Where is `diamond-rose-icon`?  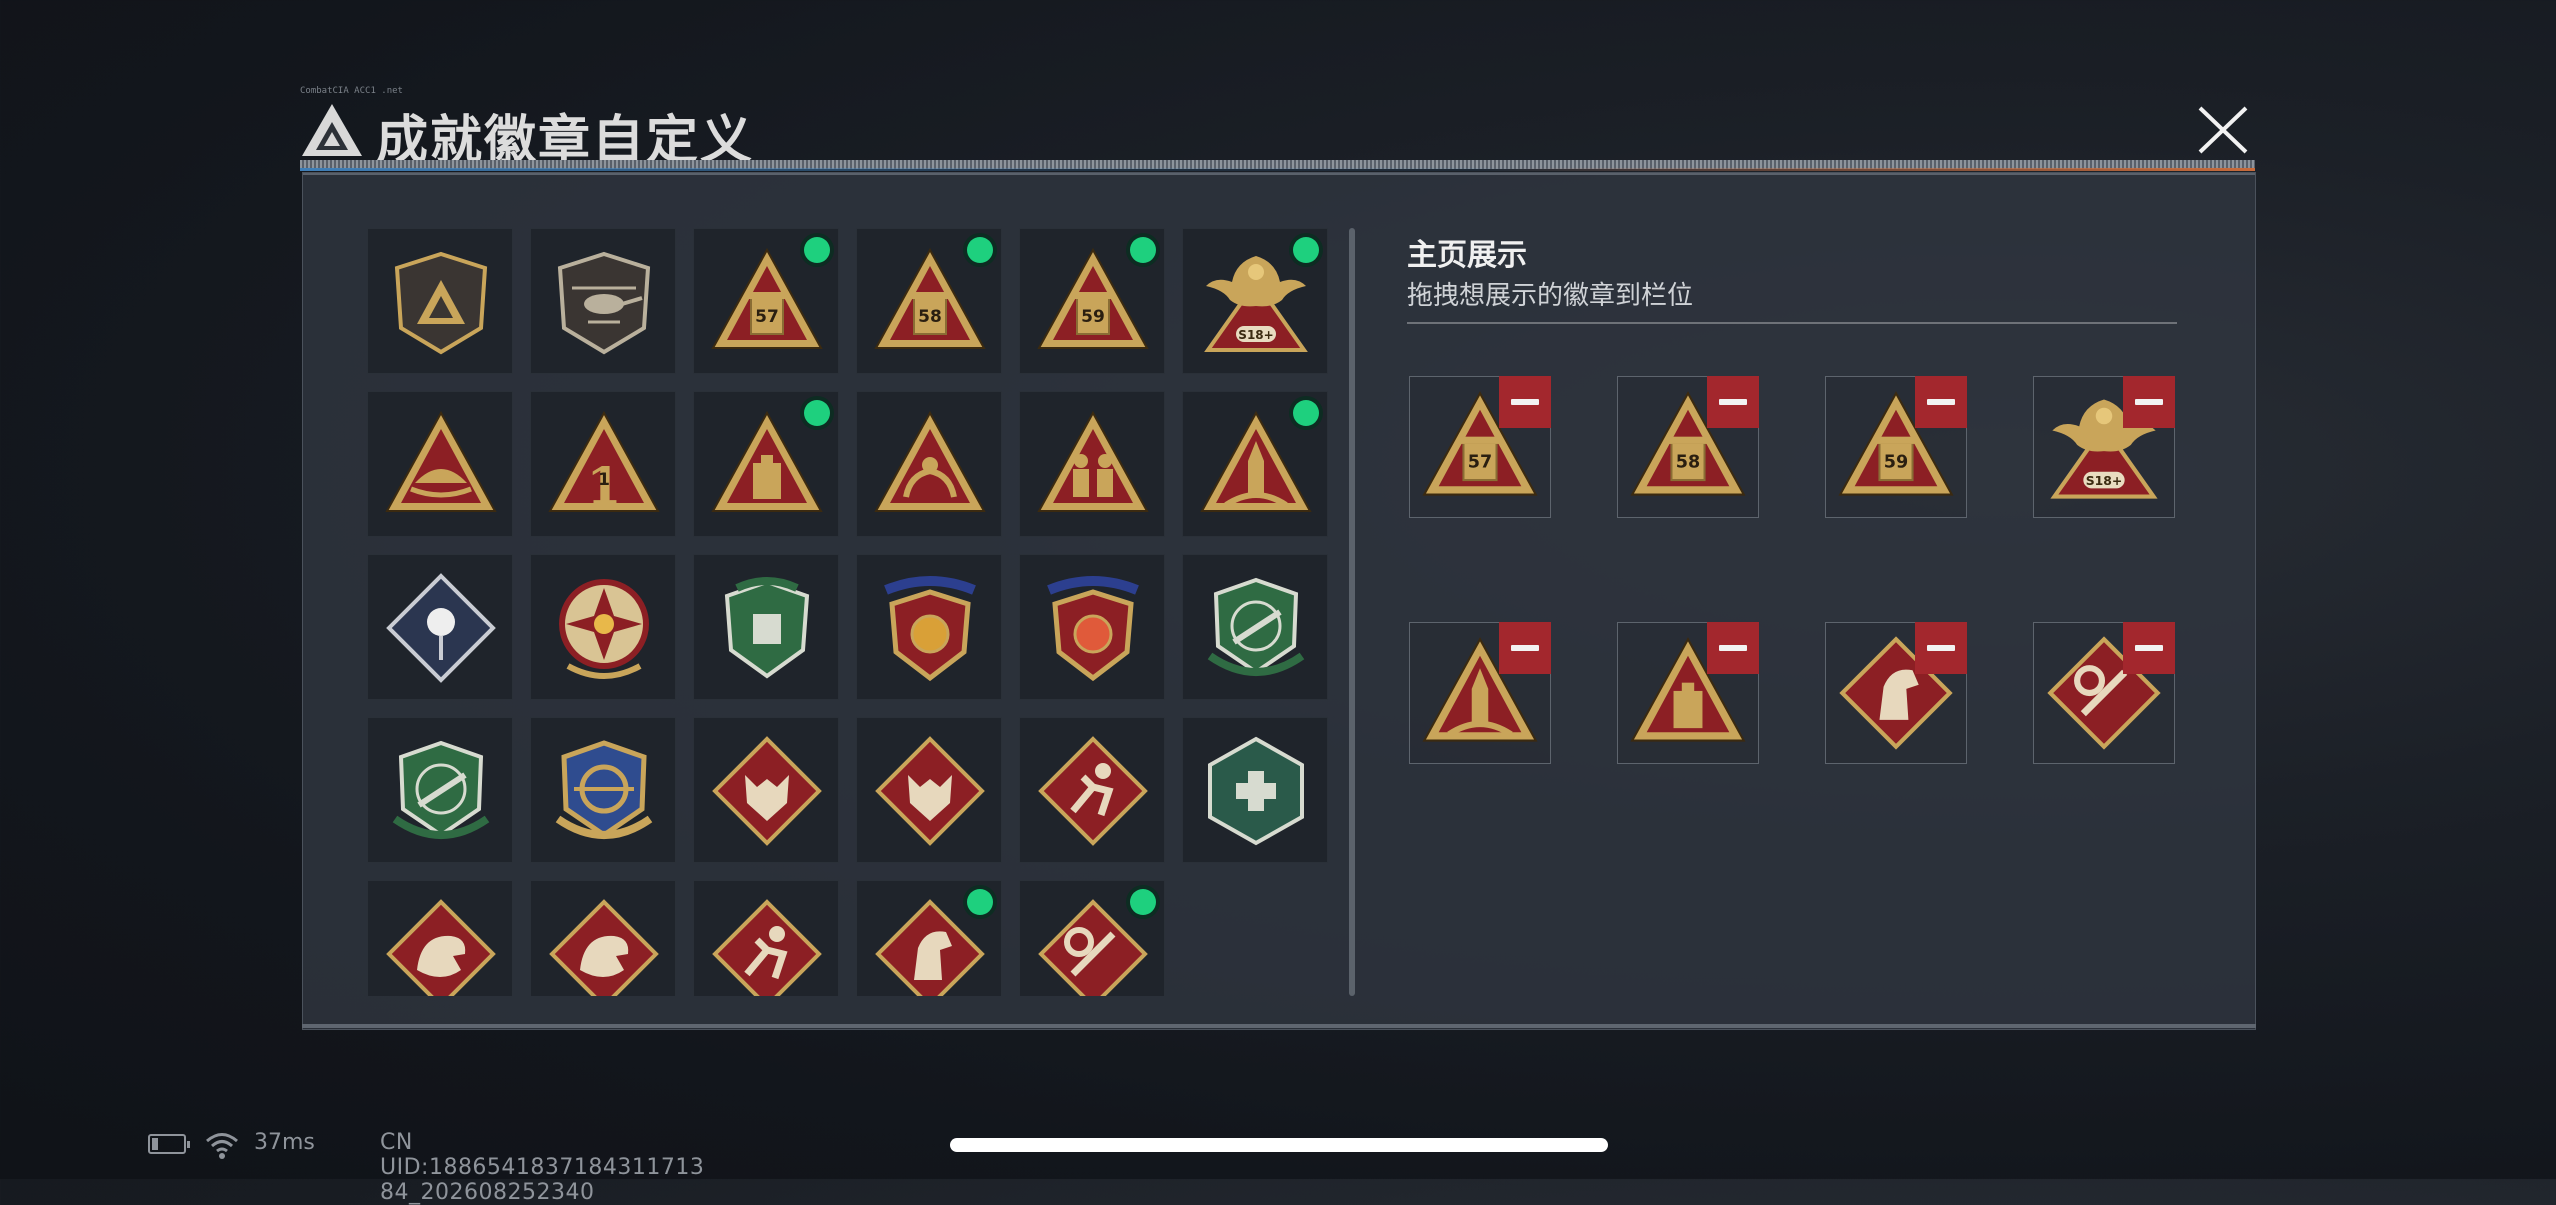 diamond-rose-icon is located at coordinates (441, 628).